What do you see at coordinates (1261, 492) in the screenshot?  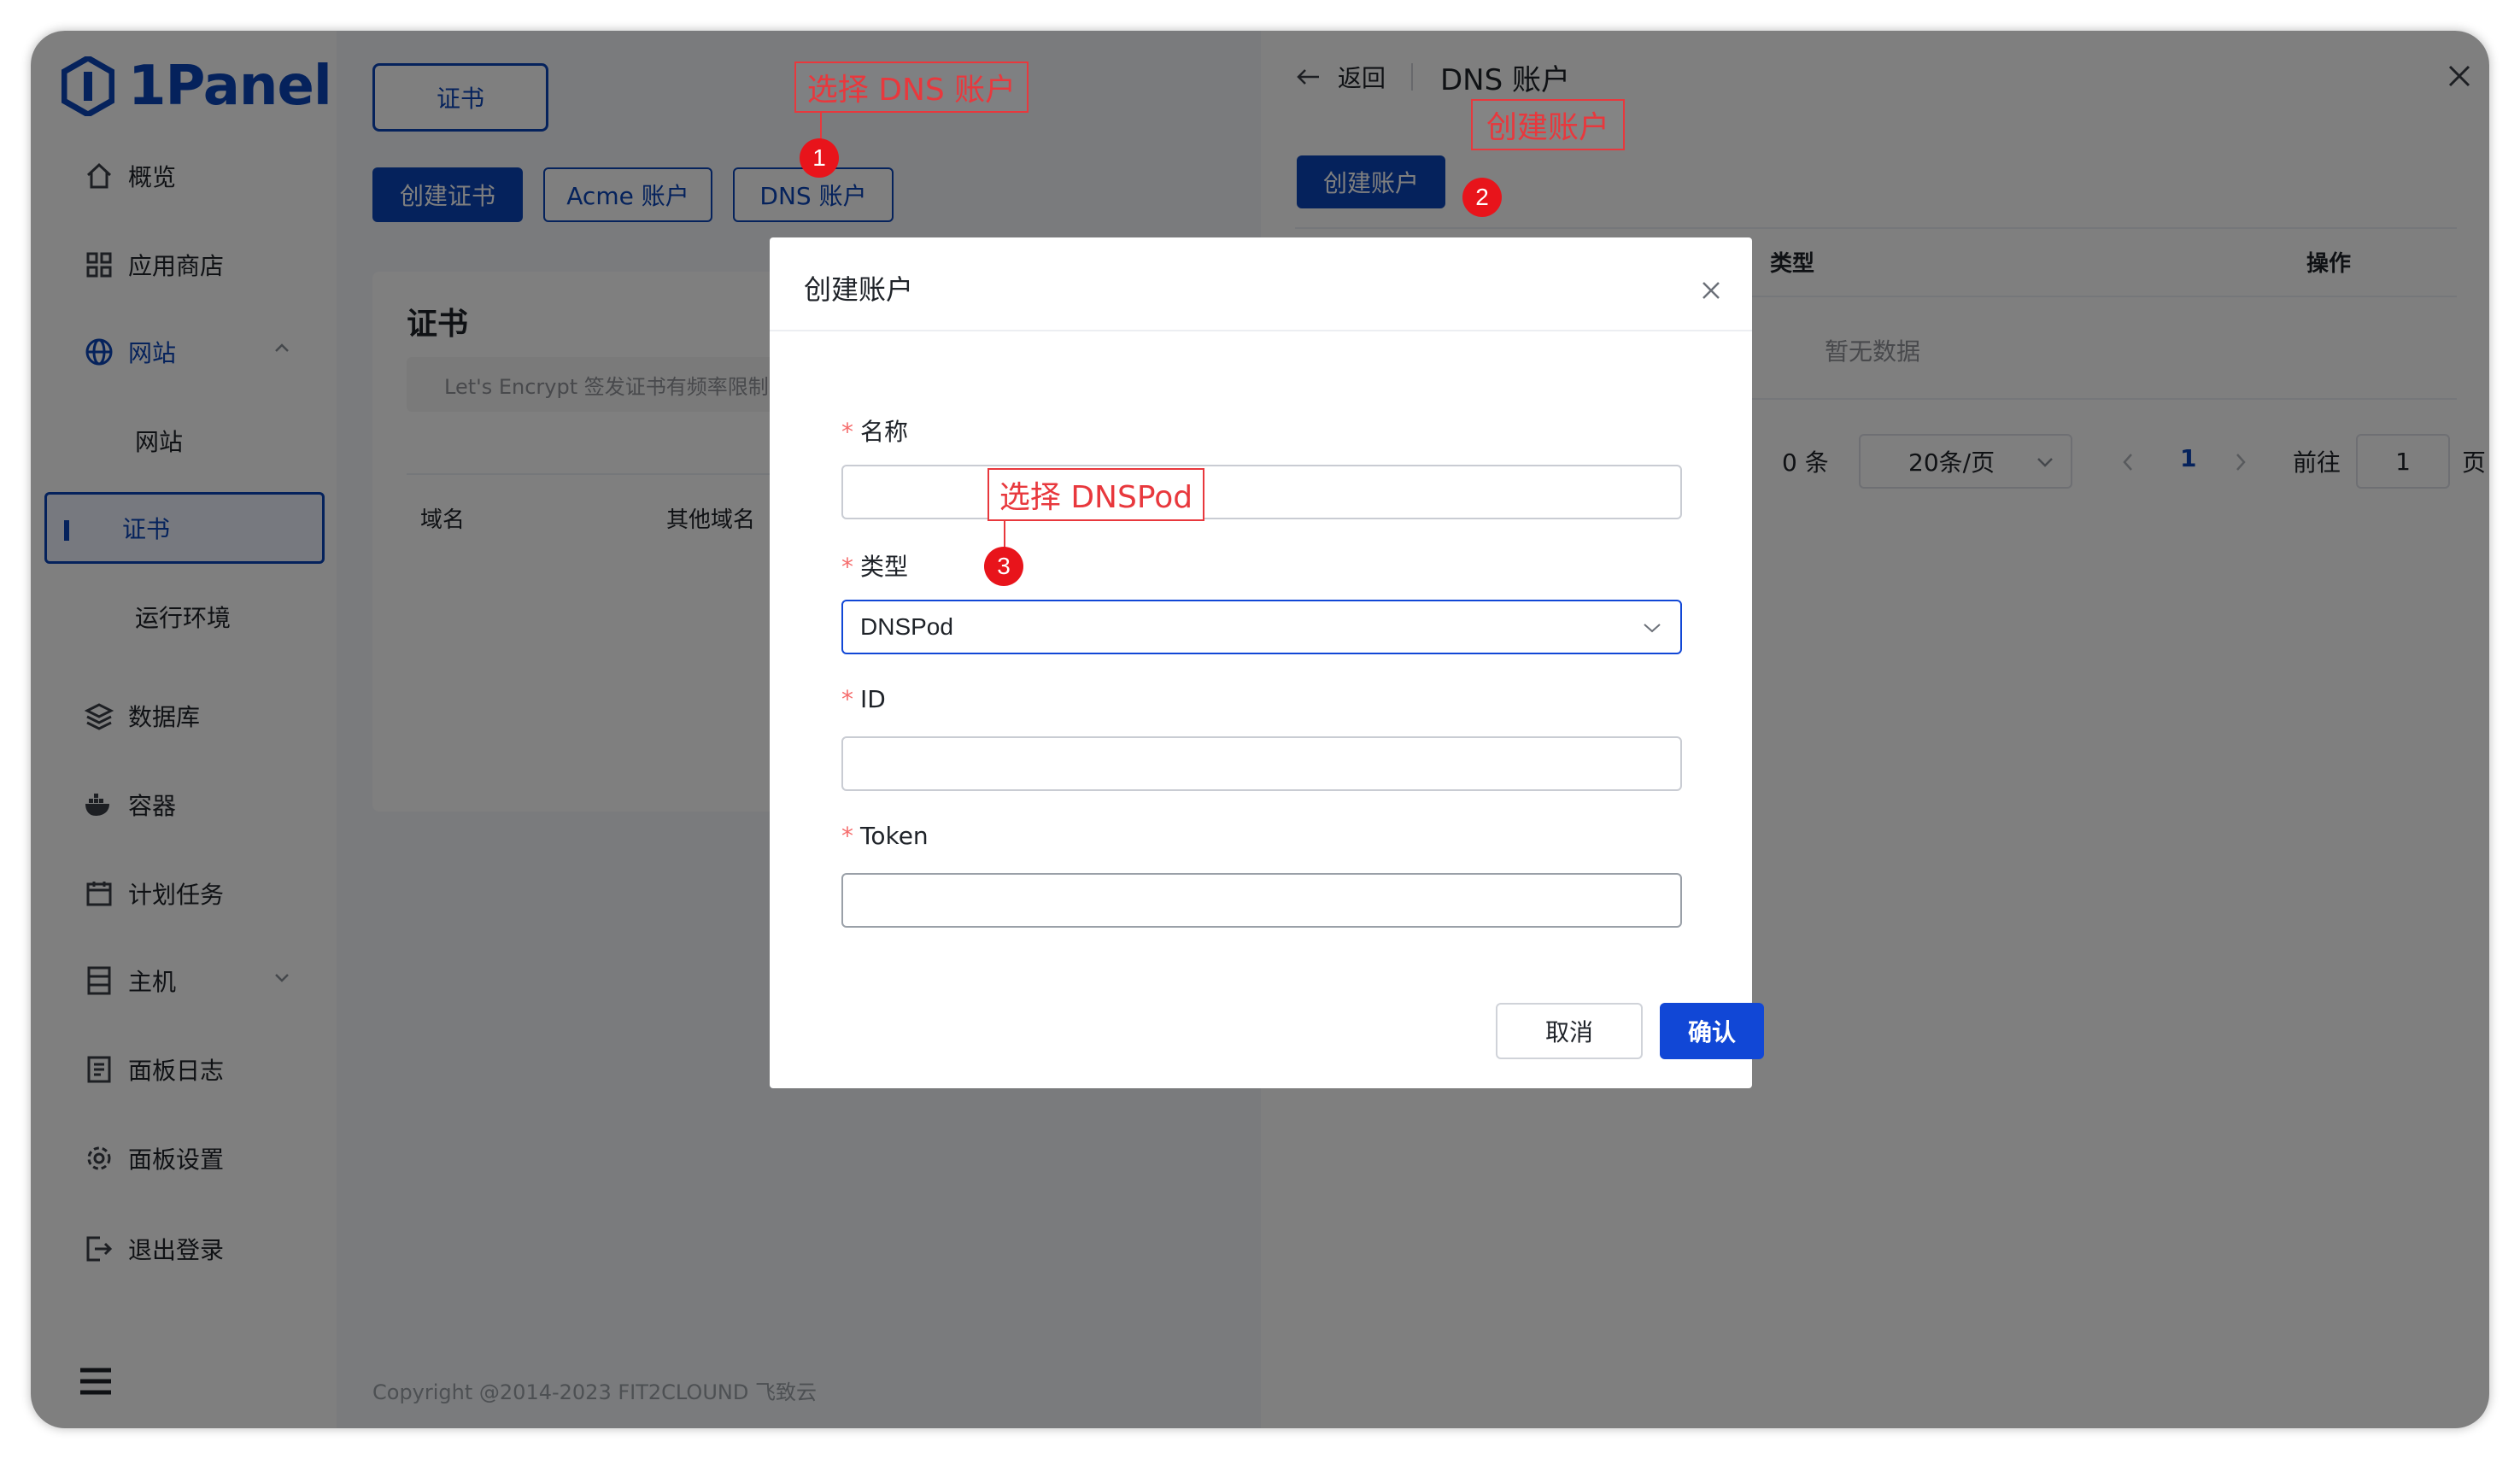 I see `name-input` at bounding box center [1261, 492].